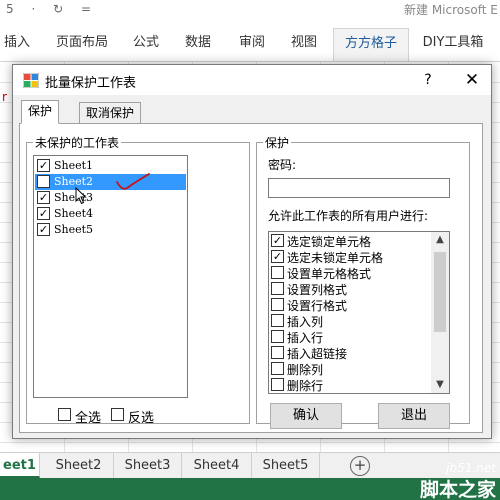 Image resolution: width=500 pixels, height=500 pixels. I want to click on scroll-thumb, so click(440, 292).